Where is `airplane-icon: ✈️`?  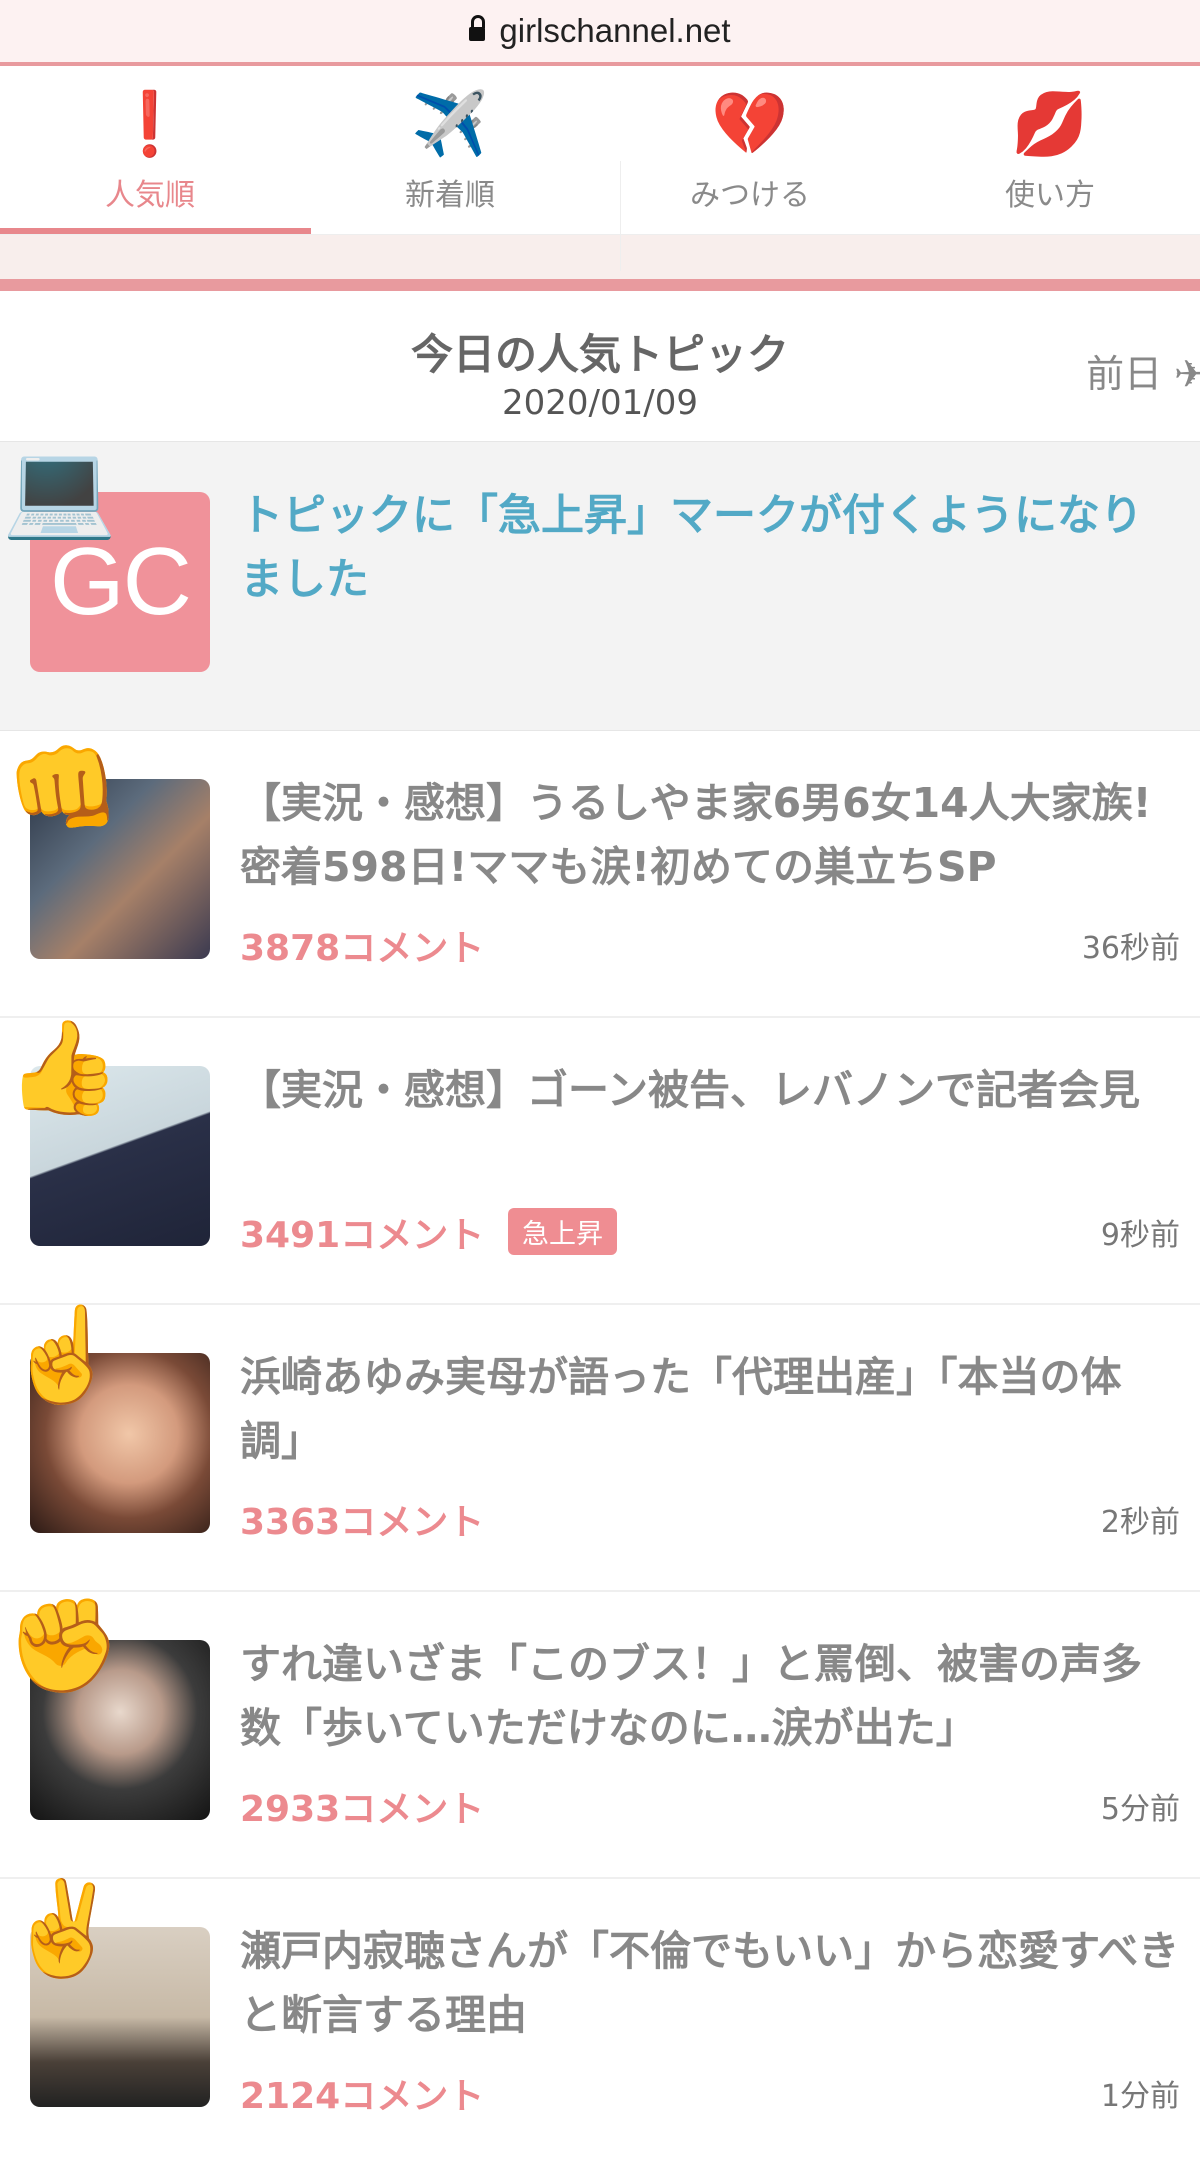
airplane-icon: ✈️ is located at coordinates (450, 123).